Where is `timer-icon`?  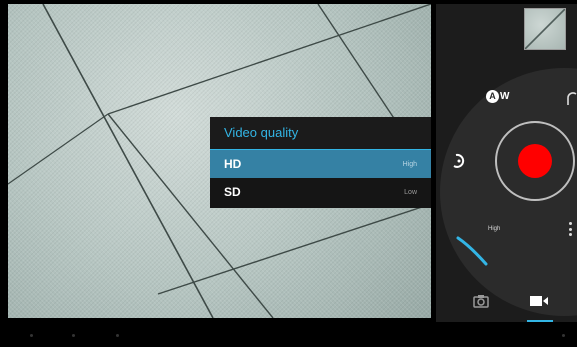 timer-icon is located at coordinates (459, 161).